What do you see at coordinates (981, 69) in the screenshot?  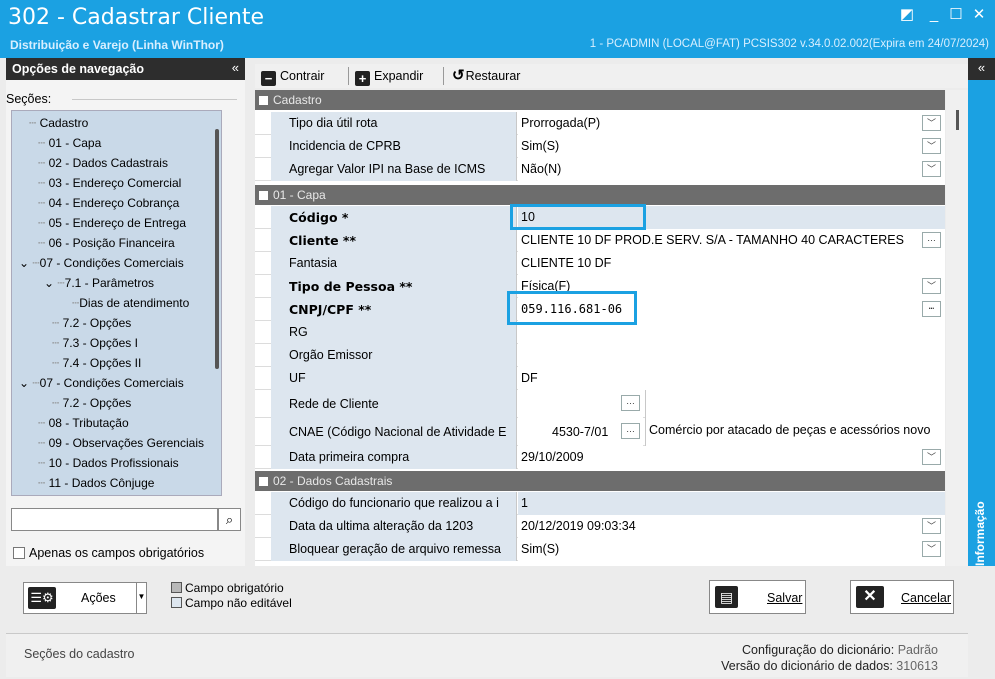 I see `expand-panel-icon: «` at bounding box center [981, 69].